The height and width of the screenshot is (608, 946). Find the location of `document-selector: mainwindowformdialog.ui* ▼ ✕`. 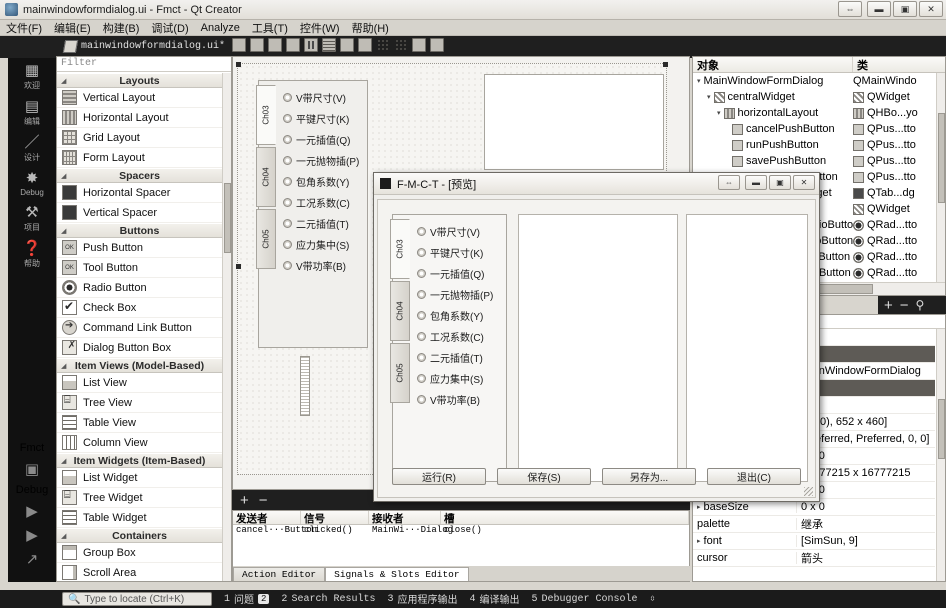

document-selector: mainwindowformdialog.ui* ▼ ✕ is located at coordinates (161, 46).